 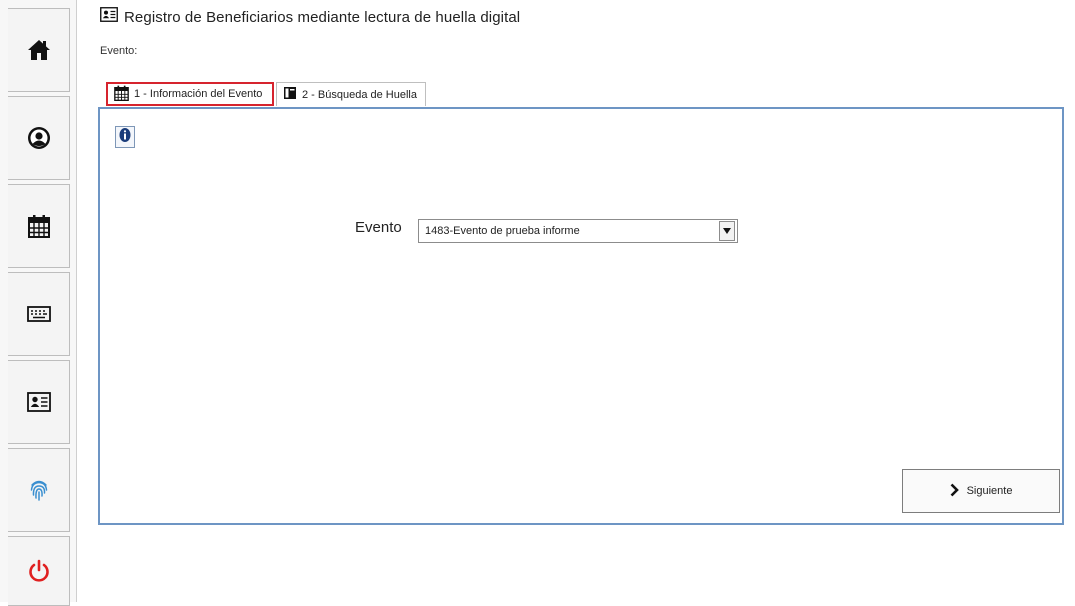 What do you see at coordinates (502, 231) in the screenshot?
I see `event-select-value: 1483-Evento de prueba informe` at bounding box center [502, 231].